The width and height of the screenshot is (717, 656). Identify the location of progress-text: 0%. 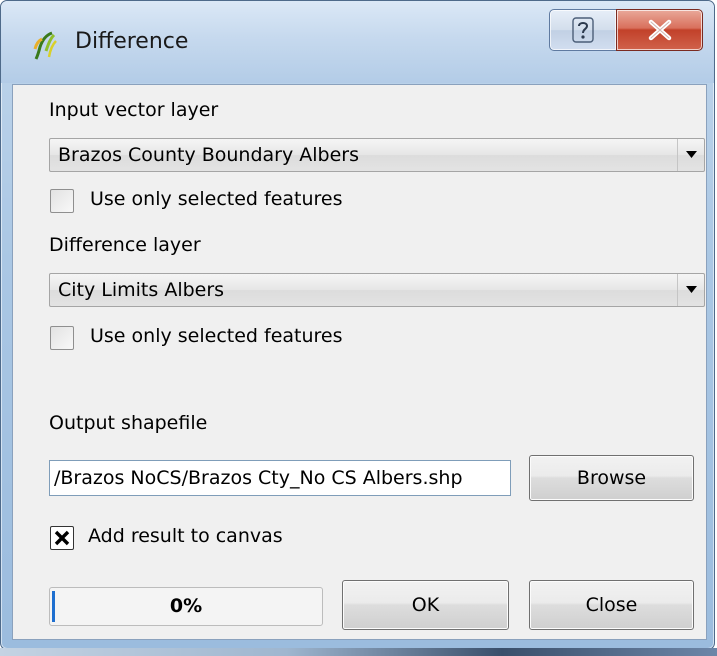
(186, 606).